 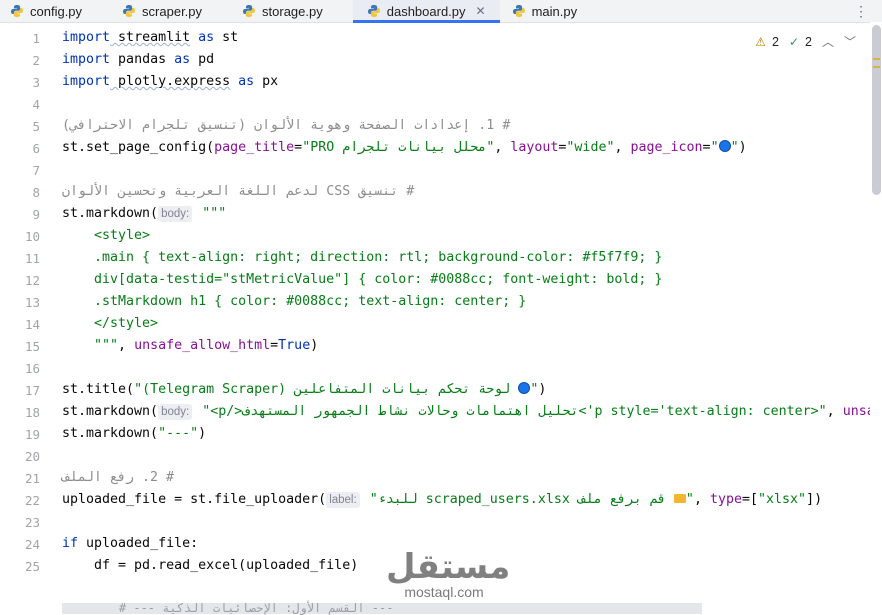 What do you see at coordinates (343, 500) in the screenshot?
I see `param-hint: label:` at bounding box center [343, 500].